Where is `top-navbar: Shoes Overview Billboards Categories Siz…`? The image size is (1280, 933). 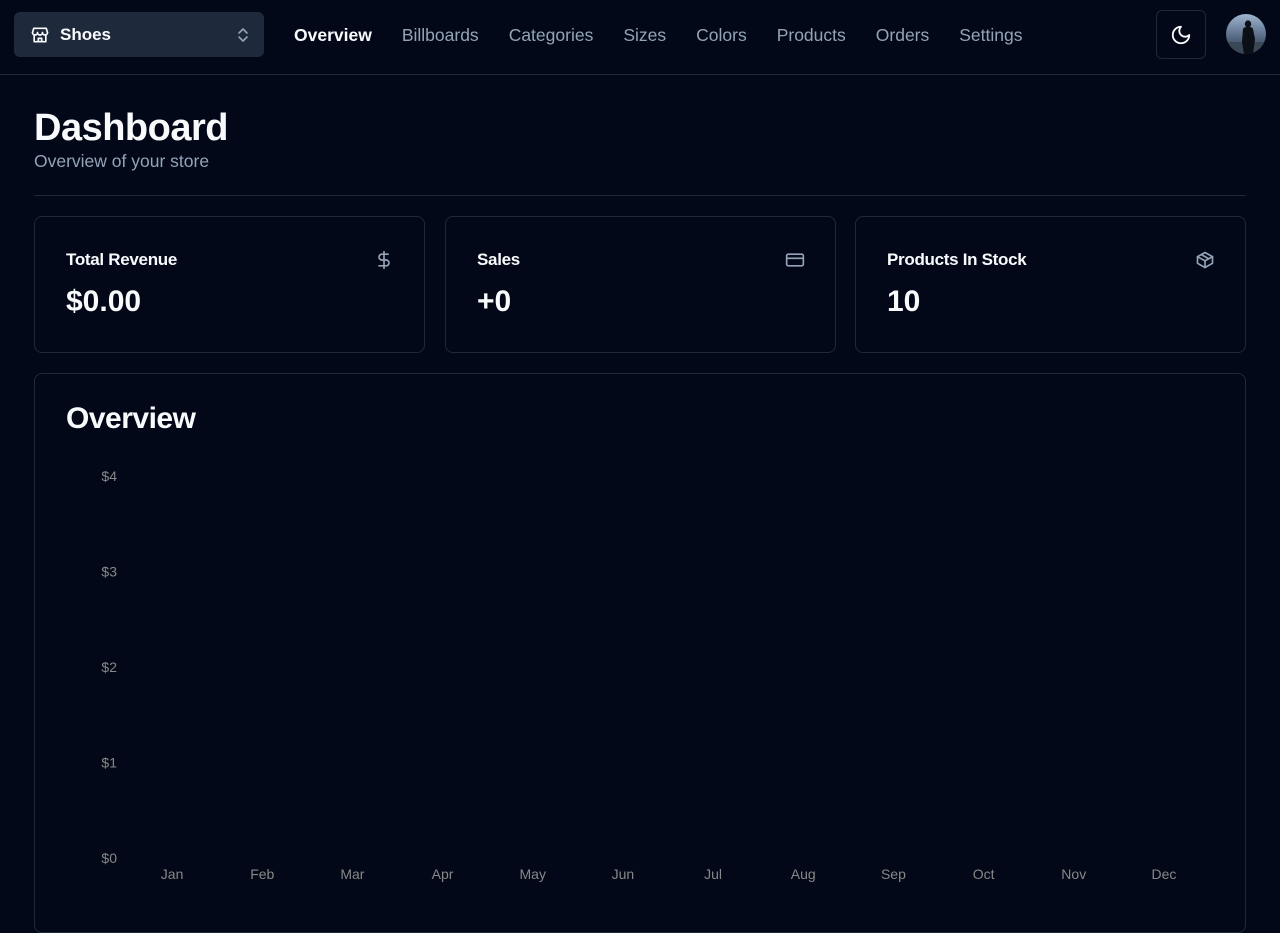
top-navbar: Shoes Overview Billboards Categories Siz… is located at coordinates (640, 37).